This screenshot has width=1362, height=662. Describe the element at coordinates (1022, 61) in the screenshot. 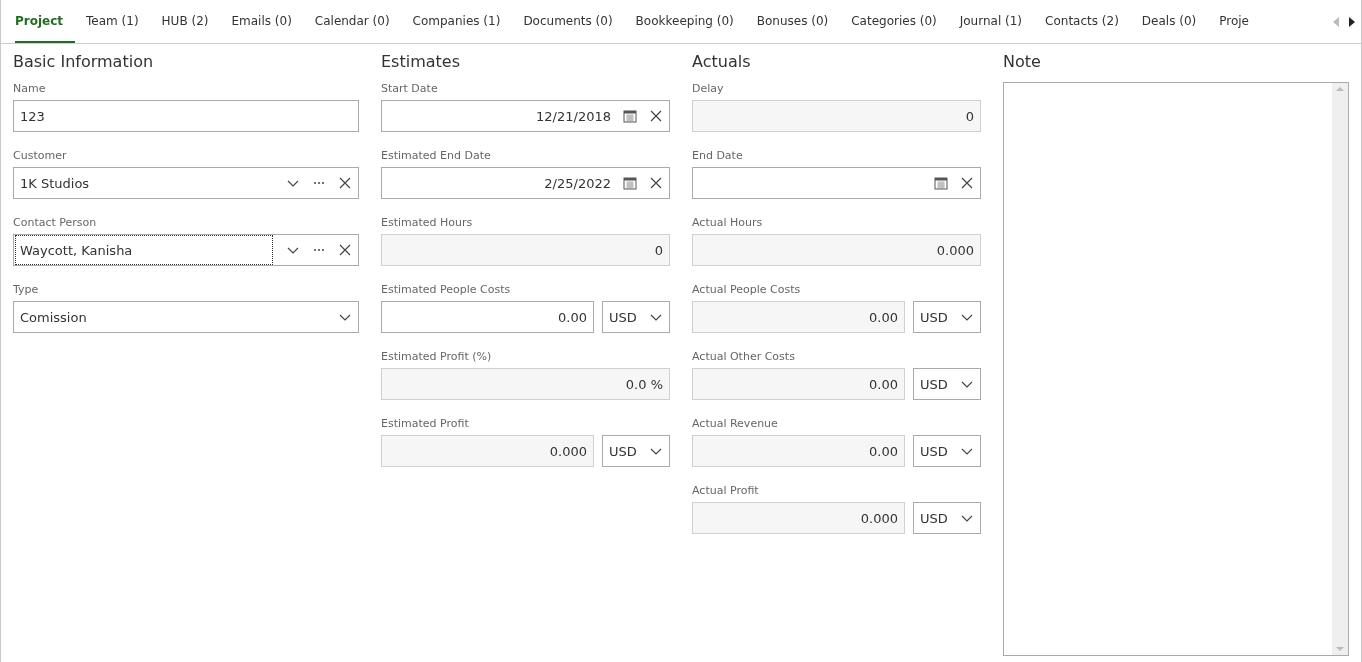

I see `section-title: Note` at that location.